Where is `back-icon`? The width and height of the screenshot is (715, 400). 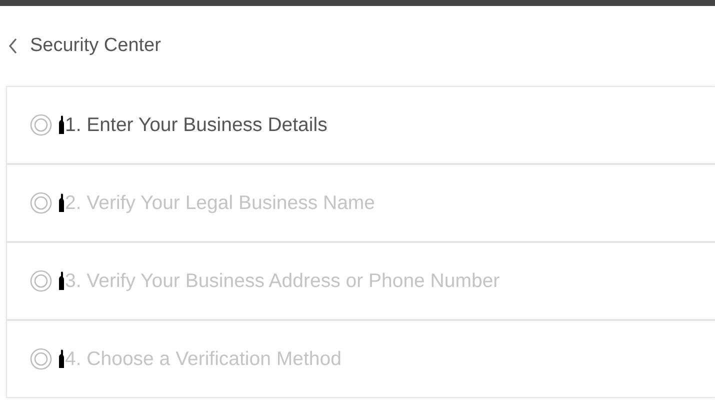
back-icon is located at coordinates (13, 46).